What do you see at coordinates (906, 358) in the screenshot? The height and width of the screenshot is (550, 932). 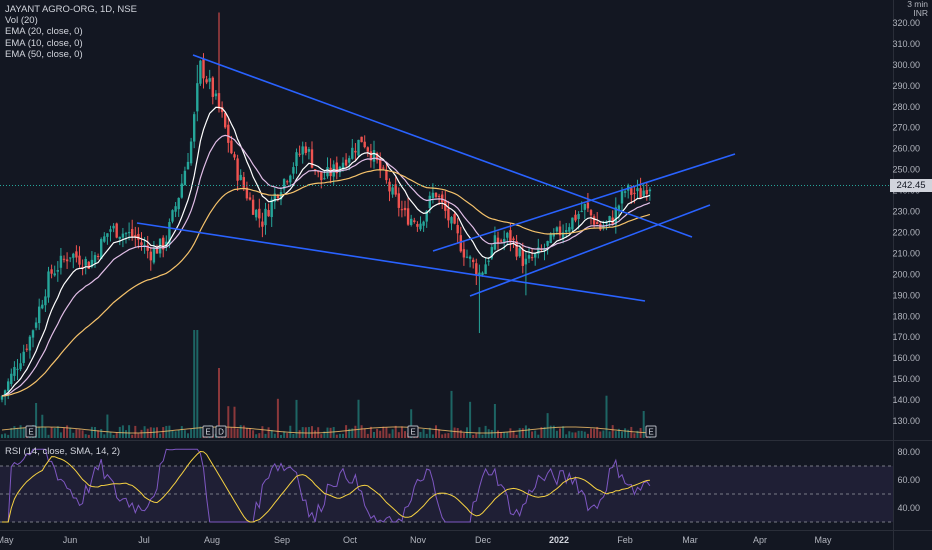 I see `price-tick-label: 160.00` at bounding box center [906, 358].